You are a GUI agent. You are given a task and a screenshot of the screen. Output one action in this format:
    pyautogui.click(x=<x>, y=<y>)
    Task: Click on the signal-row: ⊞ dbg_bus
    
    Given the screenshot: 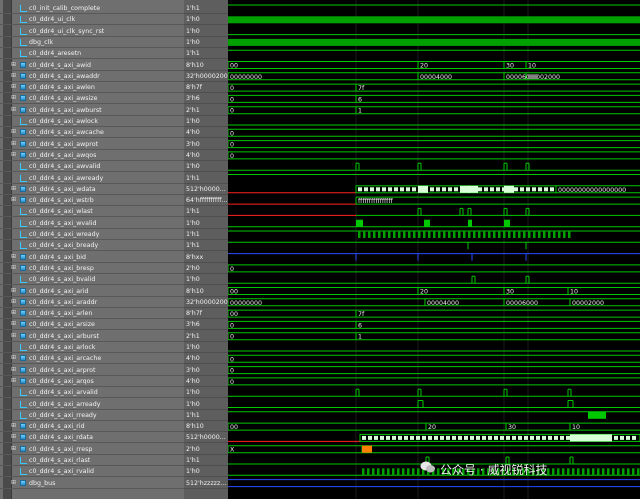 What is the action you would take?
    pyautogui.click(x=92, y=483)
    